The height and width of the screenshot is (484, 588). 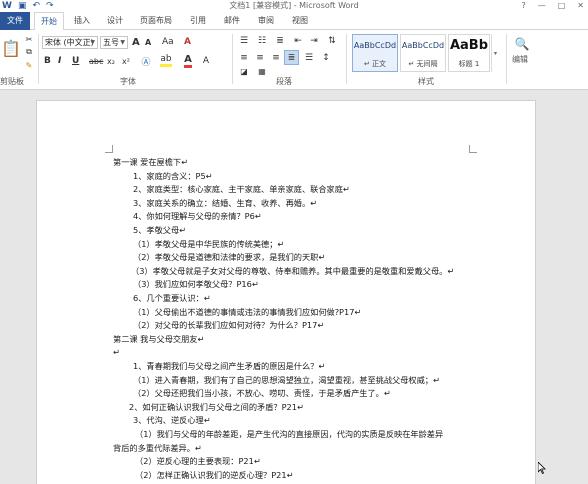 I want to click on shading-icon: ◪, so click(x=244, y=71).